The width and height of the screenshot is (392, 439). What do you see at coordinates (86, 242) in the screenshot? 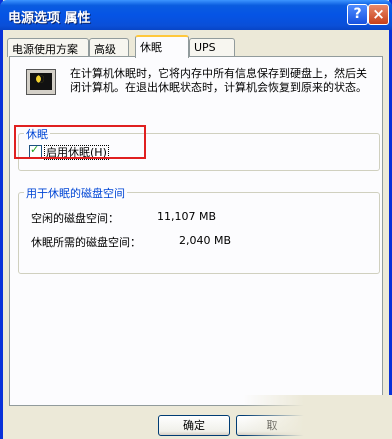
I see `required-space-label: 休眠所需的磁盘空间：` at bounding box center [86, 242].